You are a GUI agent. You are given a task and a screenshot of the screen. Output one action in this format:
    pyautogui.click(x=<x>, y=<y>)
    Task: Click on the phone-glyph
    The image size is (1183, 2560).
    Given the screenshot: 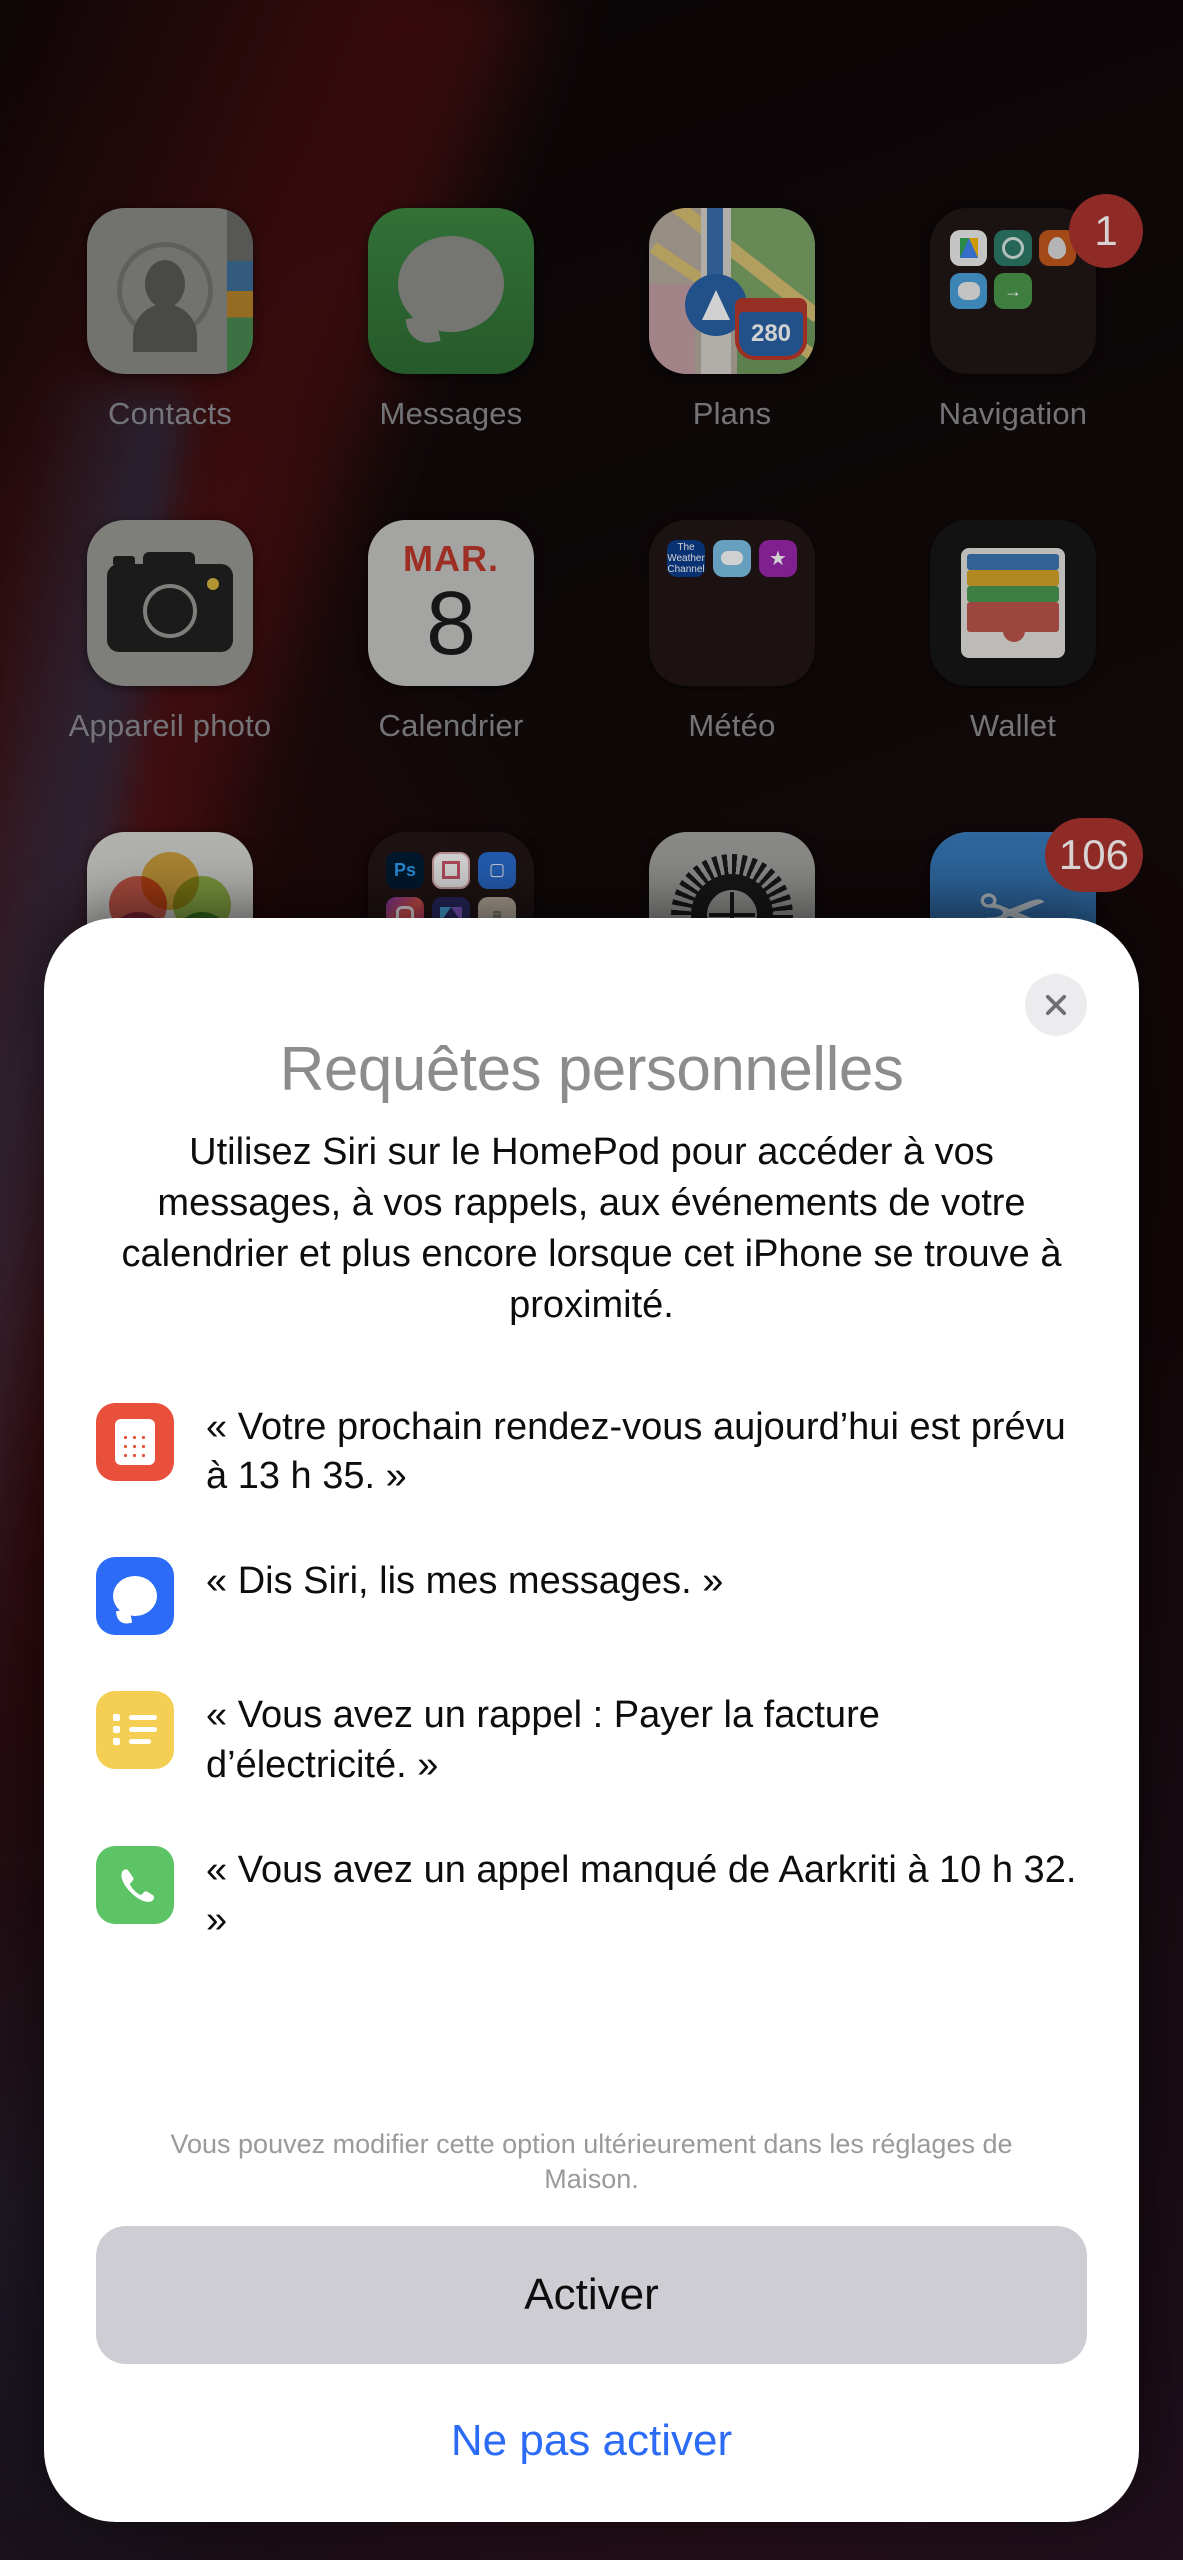 What is the action you would take?
    pyautogui.click(x=135, y=1885)
    